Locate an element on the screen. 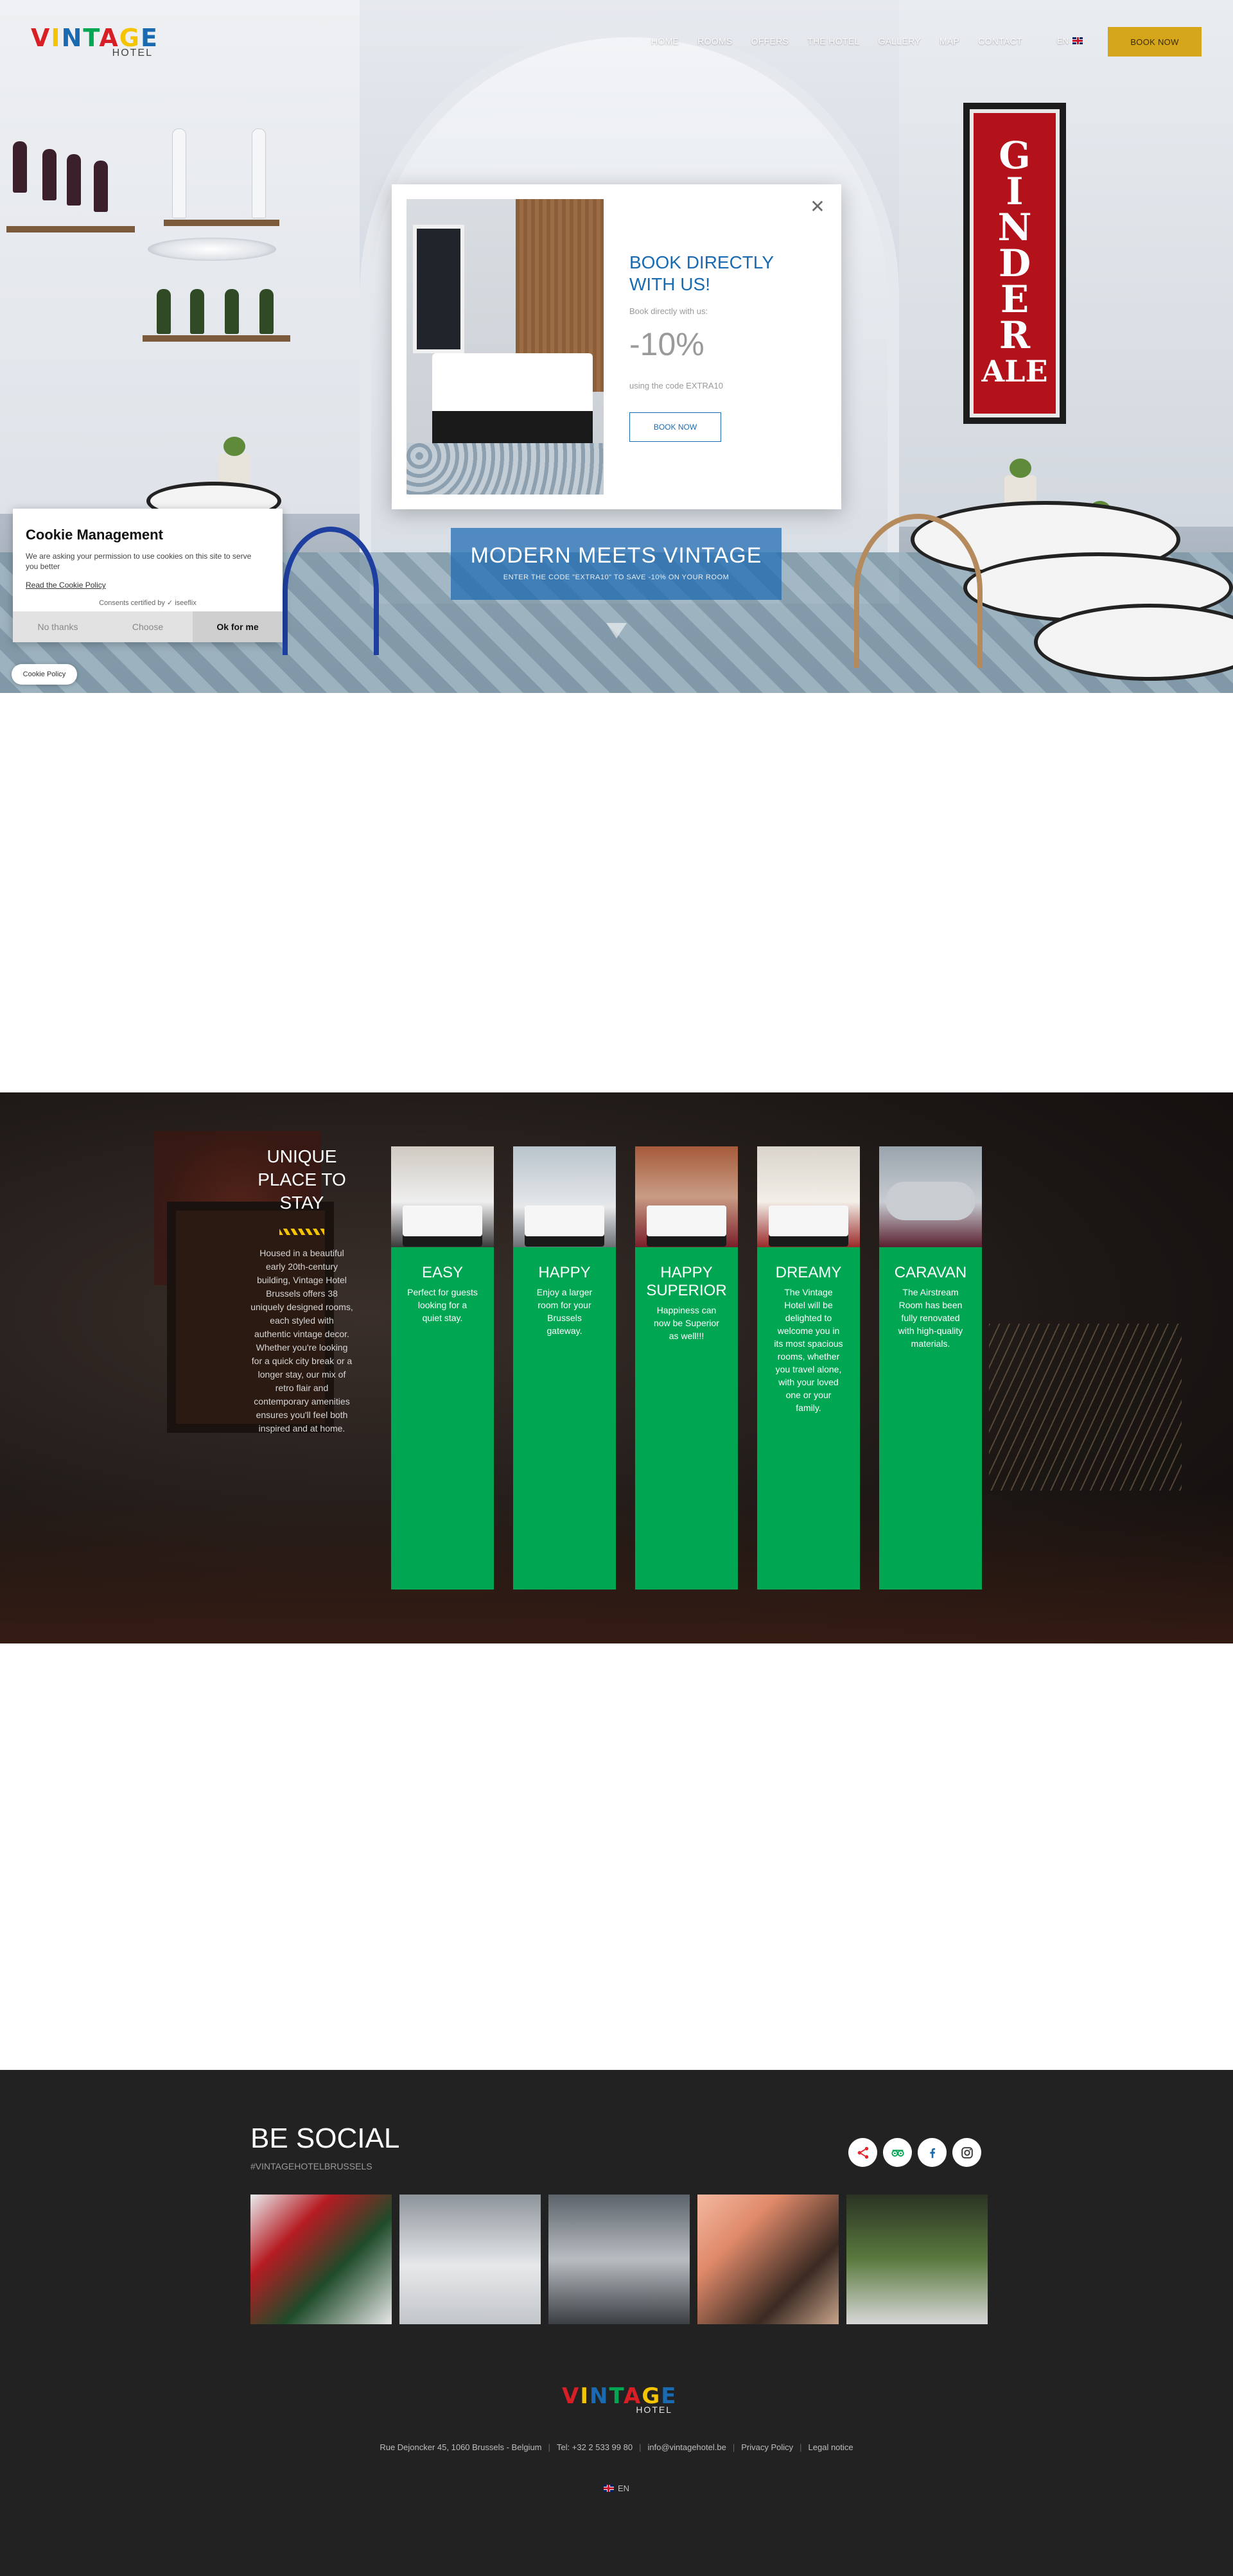 The height and width of the screenshot is (2576, 1233). nav-contact: CONTACT is located at coordinates (1000, 41).